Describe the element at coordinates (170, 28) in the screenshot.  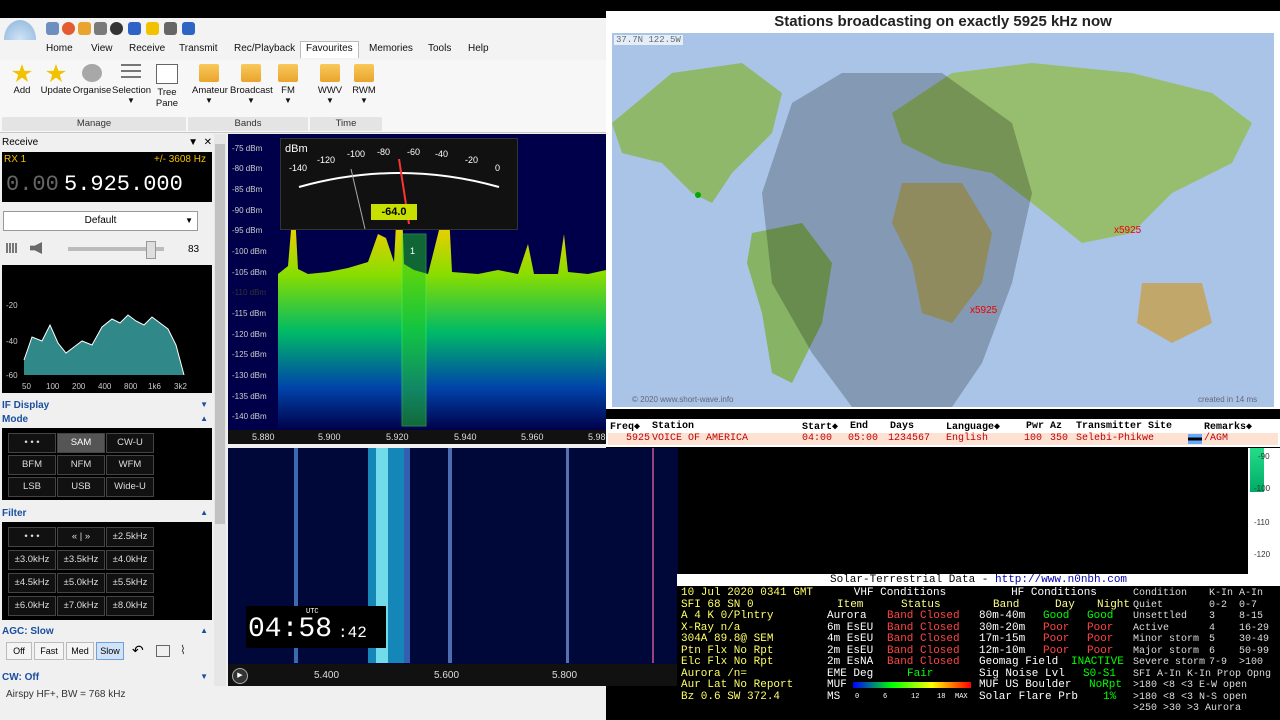
I see `camera-icon` at that location.